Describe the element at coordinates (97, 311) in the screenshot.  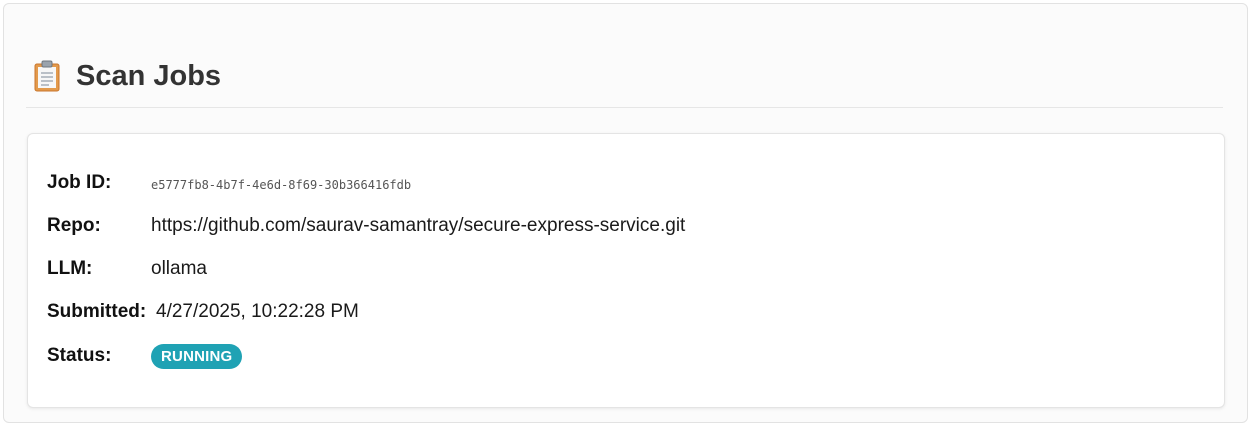
I see `submitted-label: Submitted:` at that location.